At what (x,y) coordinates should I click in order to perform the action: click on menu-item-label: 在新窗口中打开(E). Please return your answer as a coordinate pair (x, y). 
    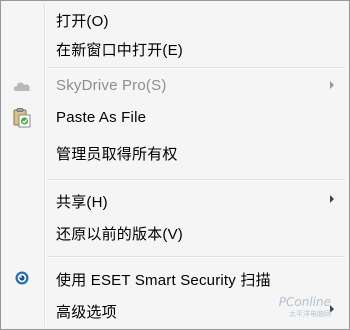
    Looking at the image, I should click on (119, 50).